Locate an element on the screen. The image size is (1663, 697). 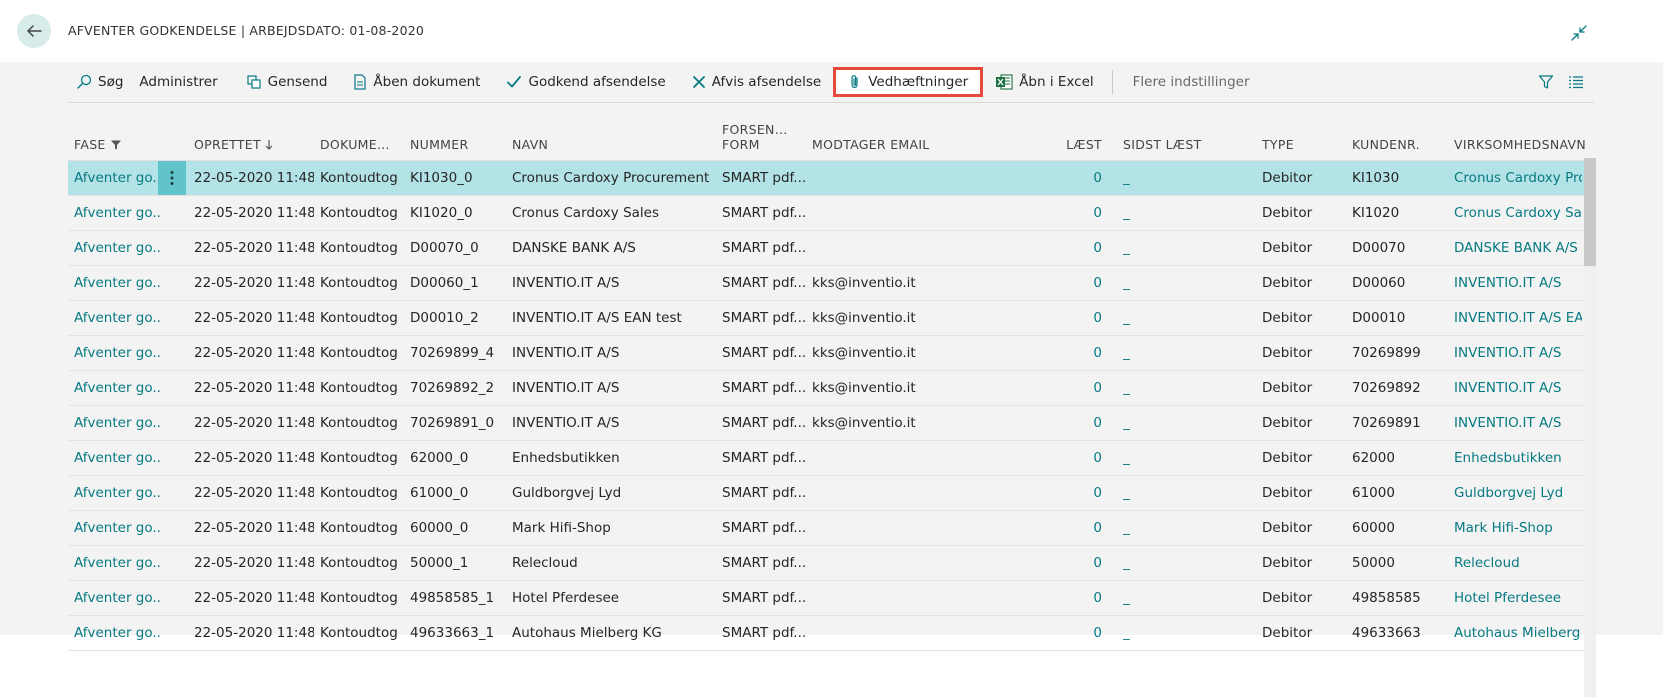
cell-oprettet: 22-05-2020 11:48 is located at coordinates (254, 353).